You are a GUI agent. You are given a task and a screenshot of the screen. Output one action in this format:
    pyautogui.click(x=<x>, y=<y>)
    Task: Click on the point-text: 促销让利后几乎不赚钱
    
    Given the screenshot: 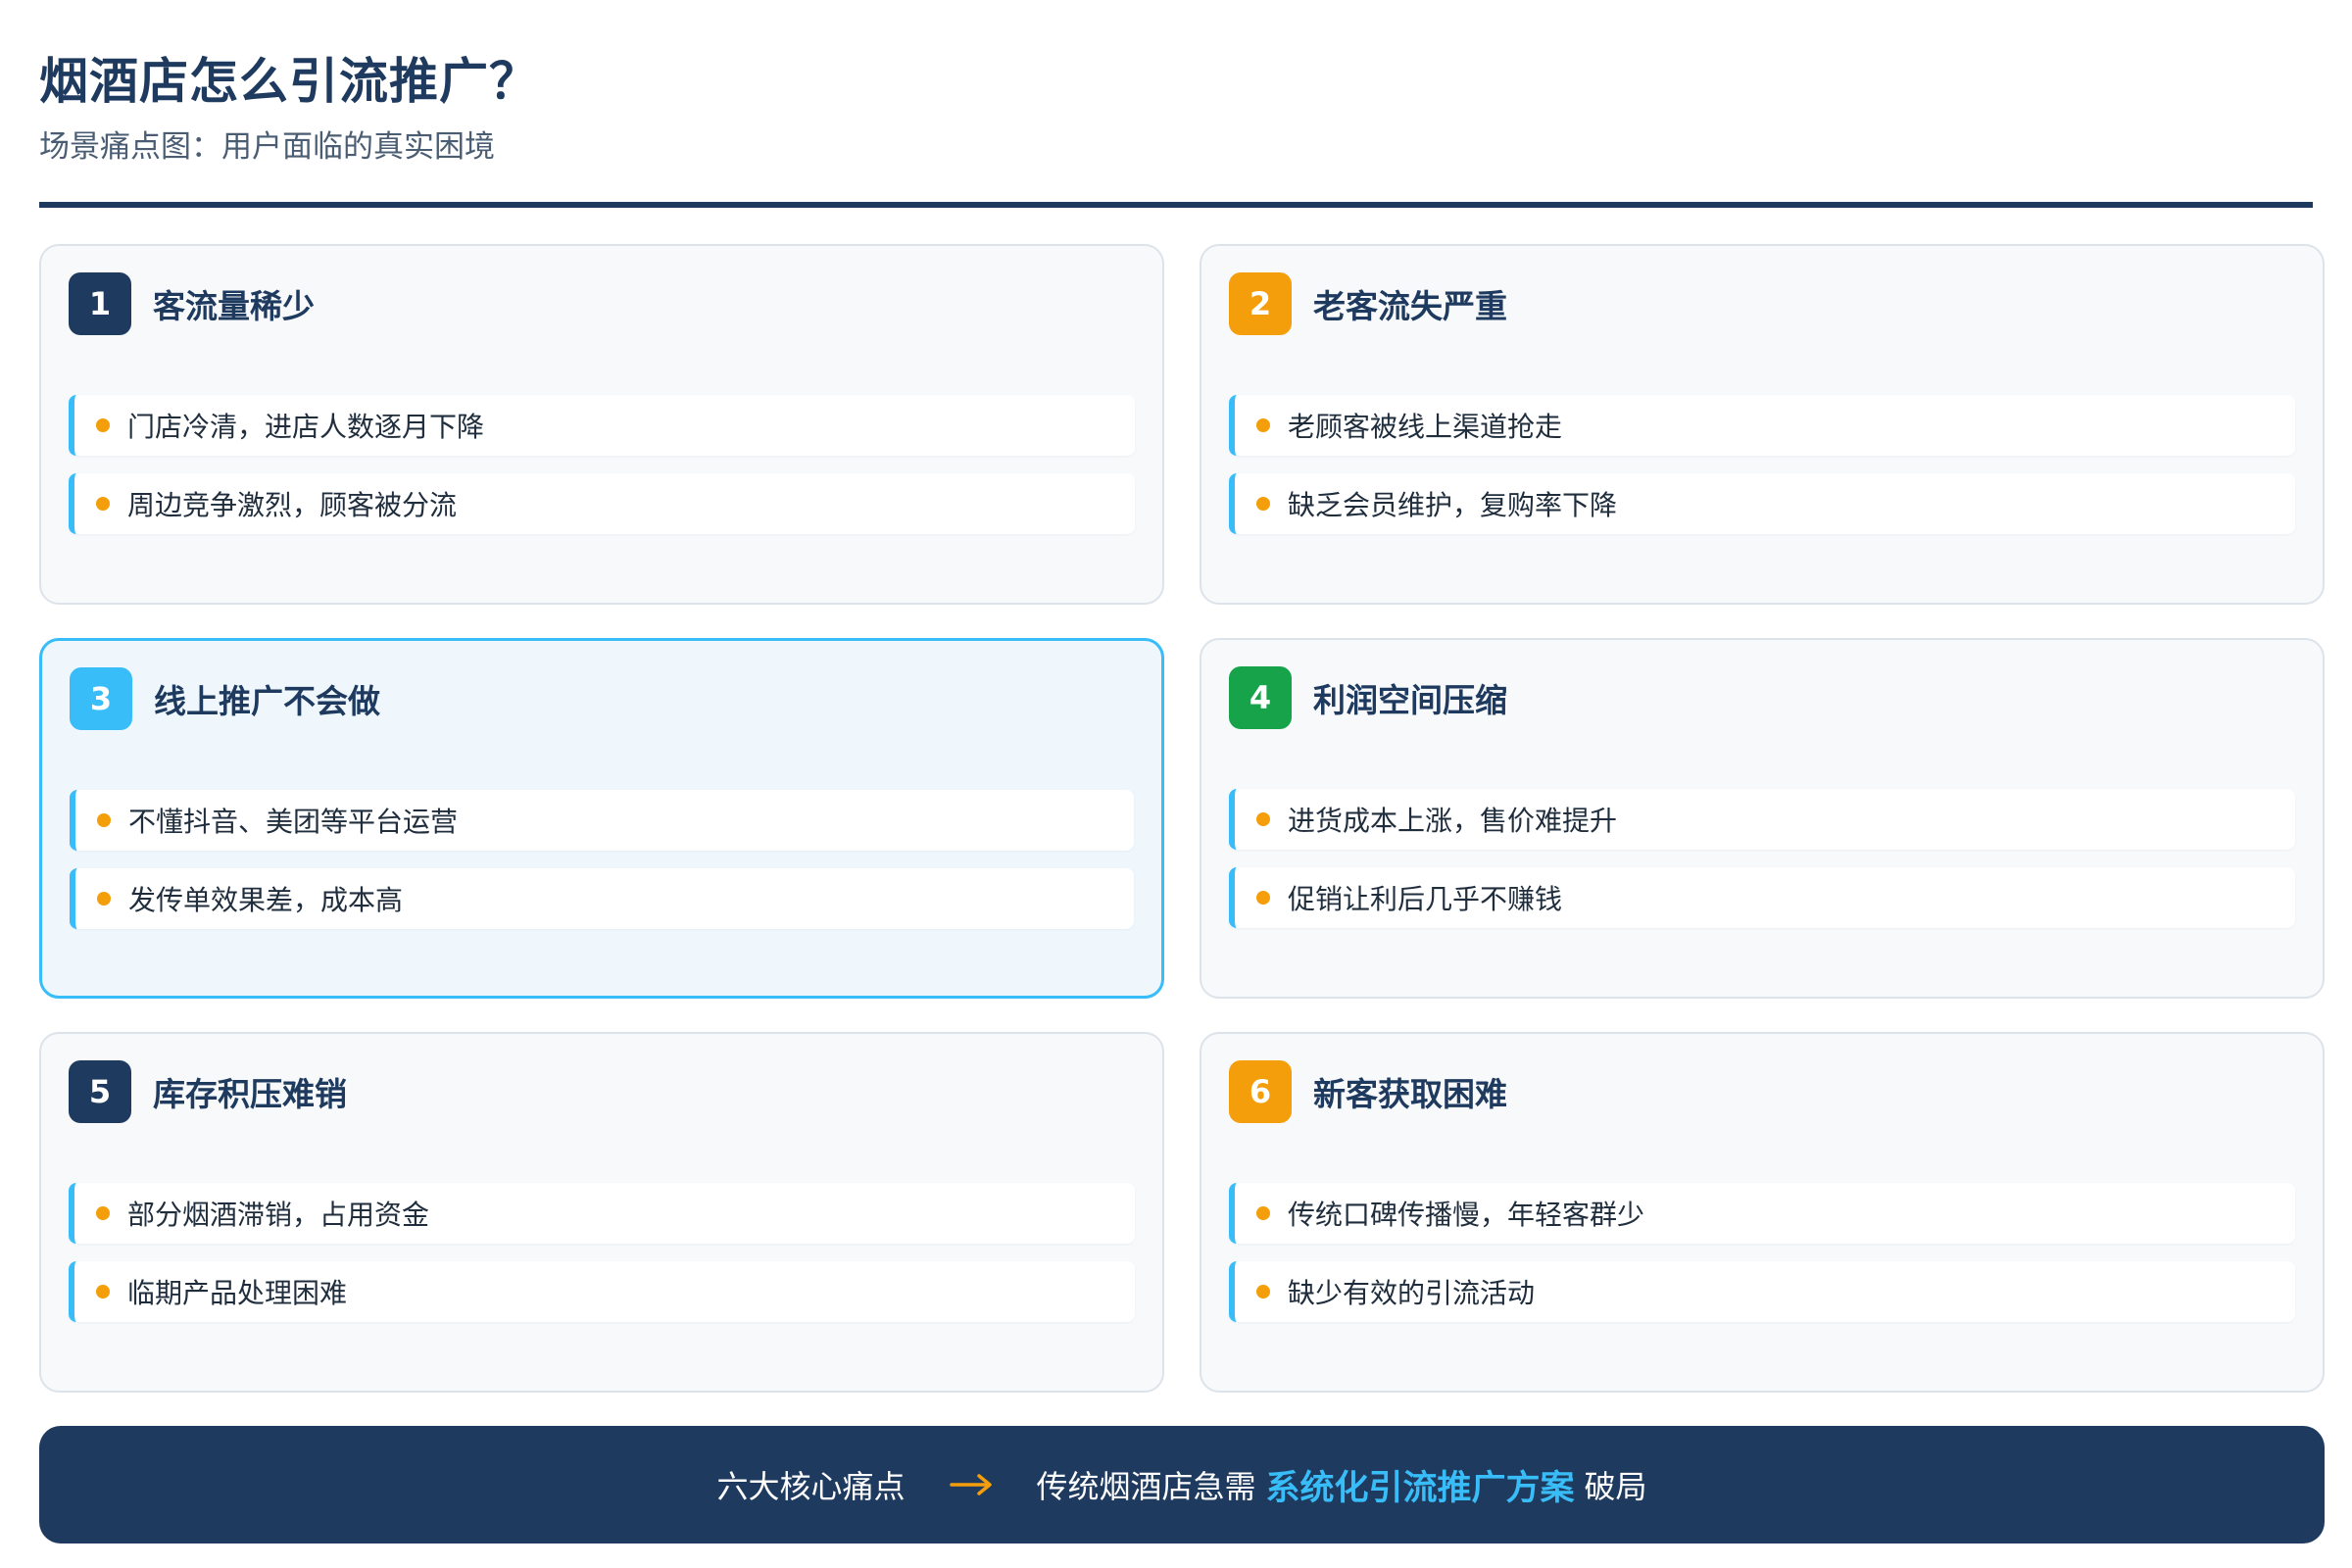 What is the action you would take?
    pyautogui.click(x=1425, y=899)
    